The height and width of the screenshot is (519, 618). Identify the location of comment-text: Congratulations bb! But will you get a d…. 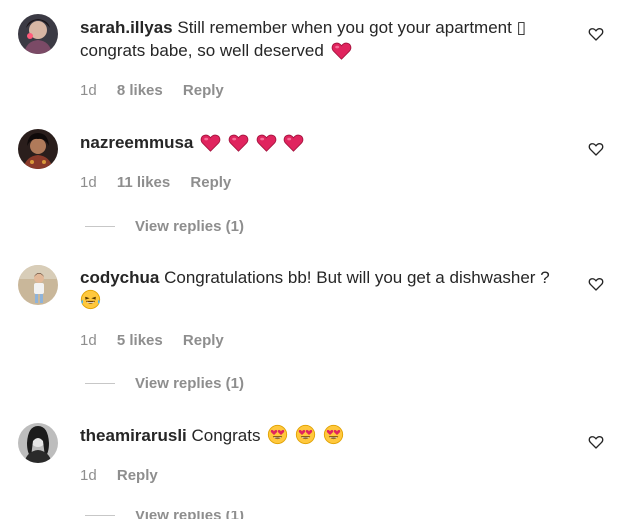
(357, 277).